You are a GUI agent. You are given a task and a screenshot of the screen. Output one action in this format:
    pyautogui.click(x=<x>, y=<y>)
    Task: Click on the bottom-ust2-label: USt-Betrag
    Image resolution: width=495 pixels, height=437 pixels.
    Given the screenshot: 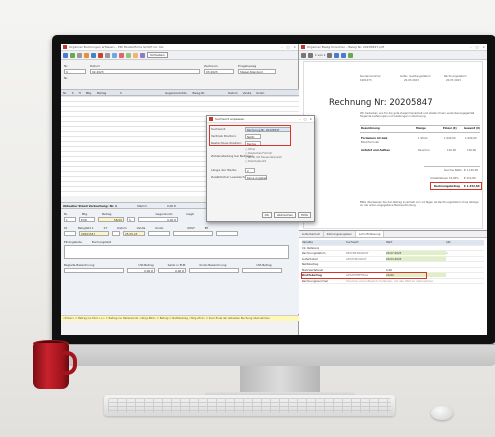 What is the action you would take?
    pyautogui.click(x=264, y=265)
    